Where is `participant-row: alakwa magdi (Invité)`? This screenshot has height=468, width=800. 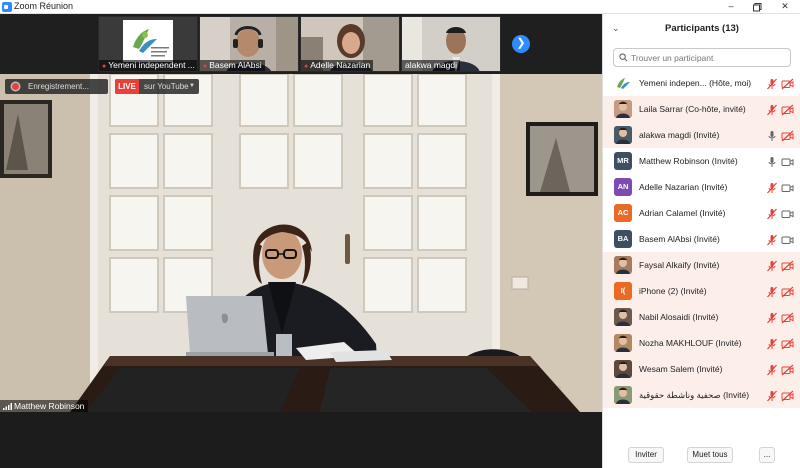
participant-row: alakwa magdi (Invité) is located at coordinates (701, 135).